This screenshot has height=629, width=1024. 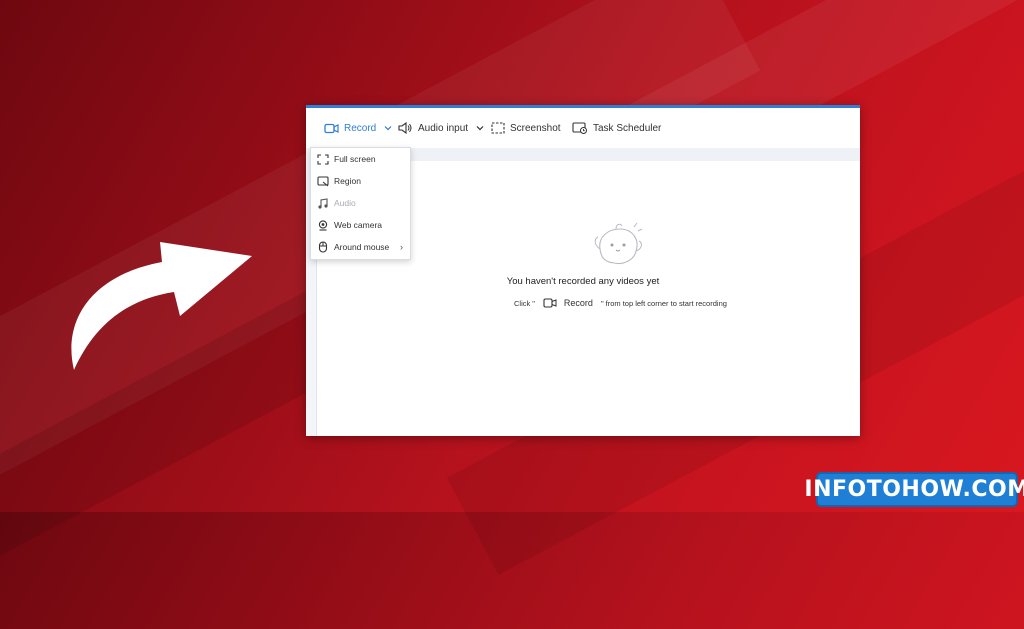 I want to click on menu-item-audio: Audio, so click(x=360, y=203).